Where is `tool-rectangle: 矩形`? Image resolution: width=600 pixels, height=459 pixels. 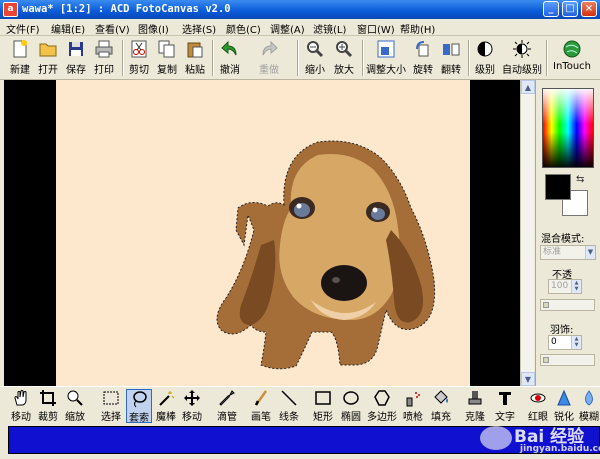 tool-rectangle: 矩形 is located at coordinates (323, 406).